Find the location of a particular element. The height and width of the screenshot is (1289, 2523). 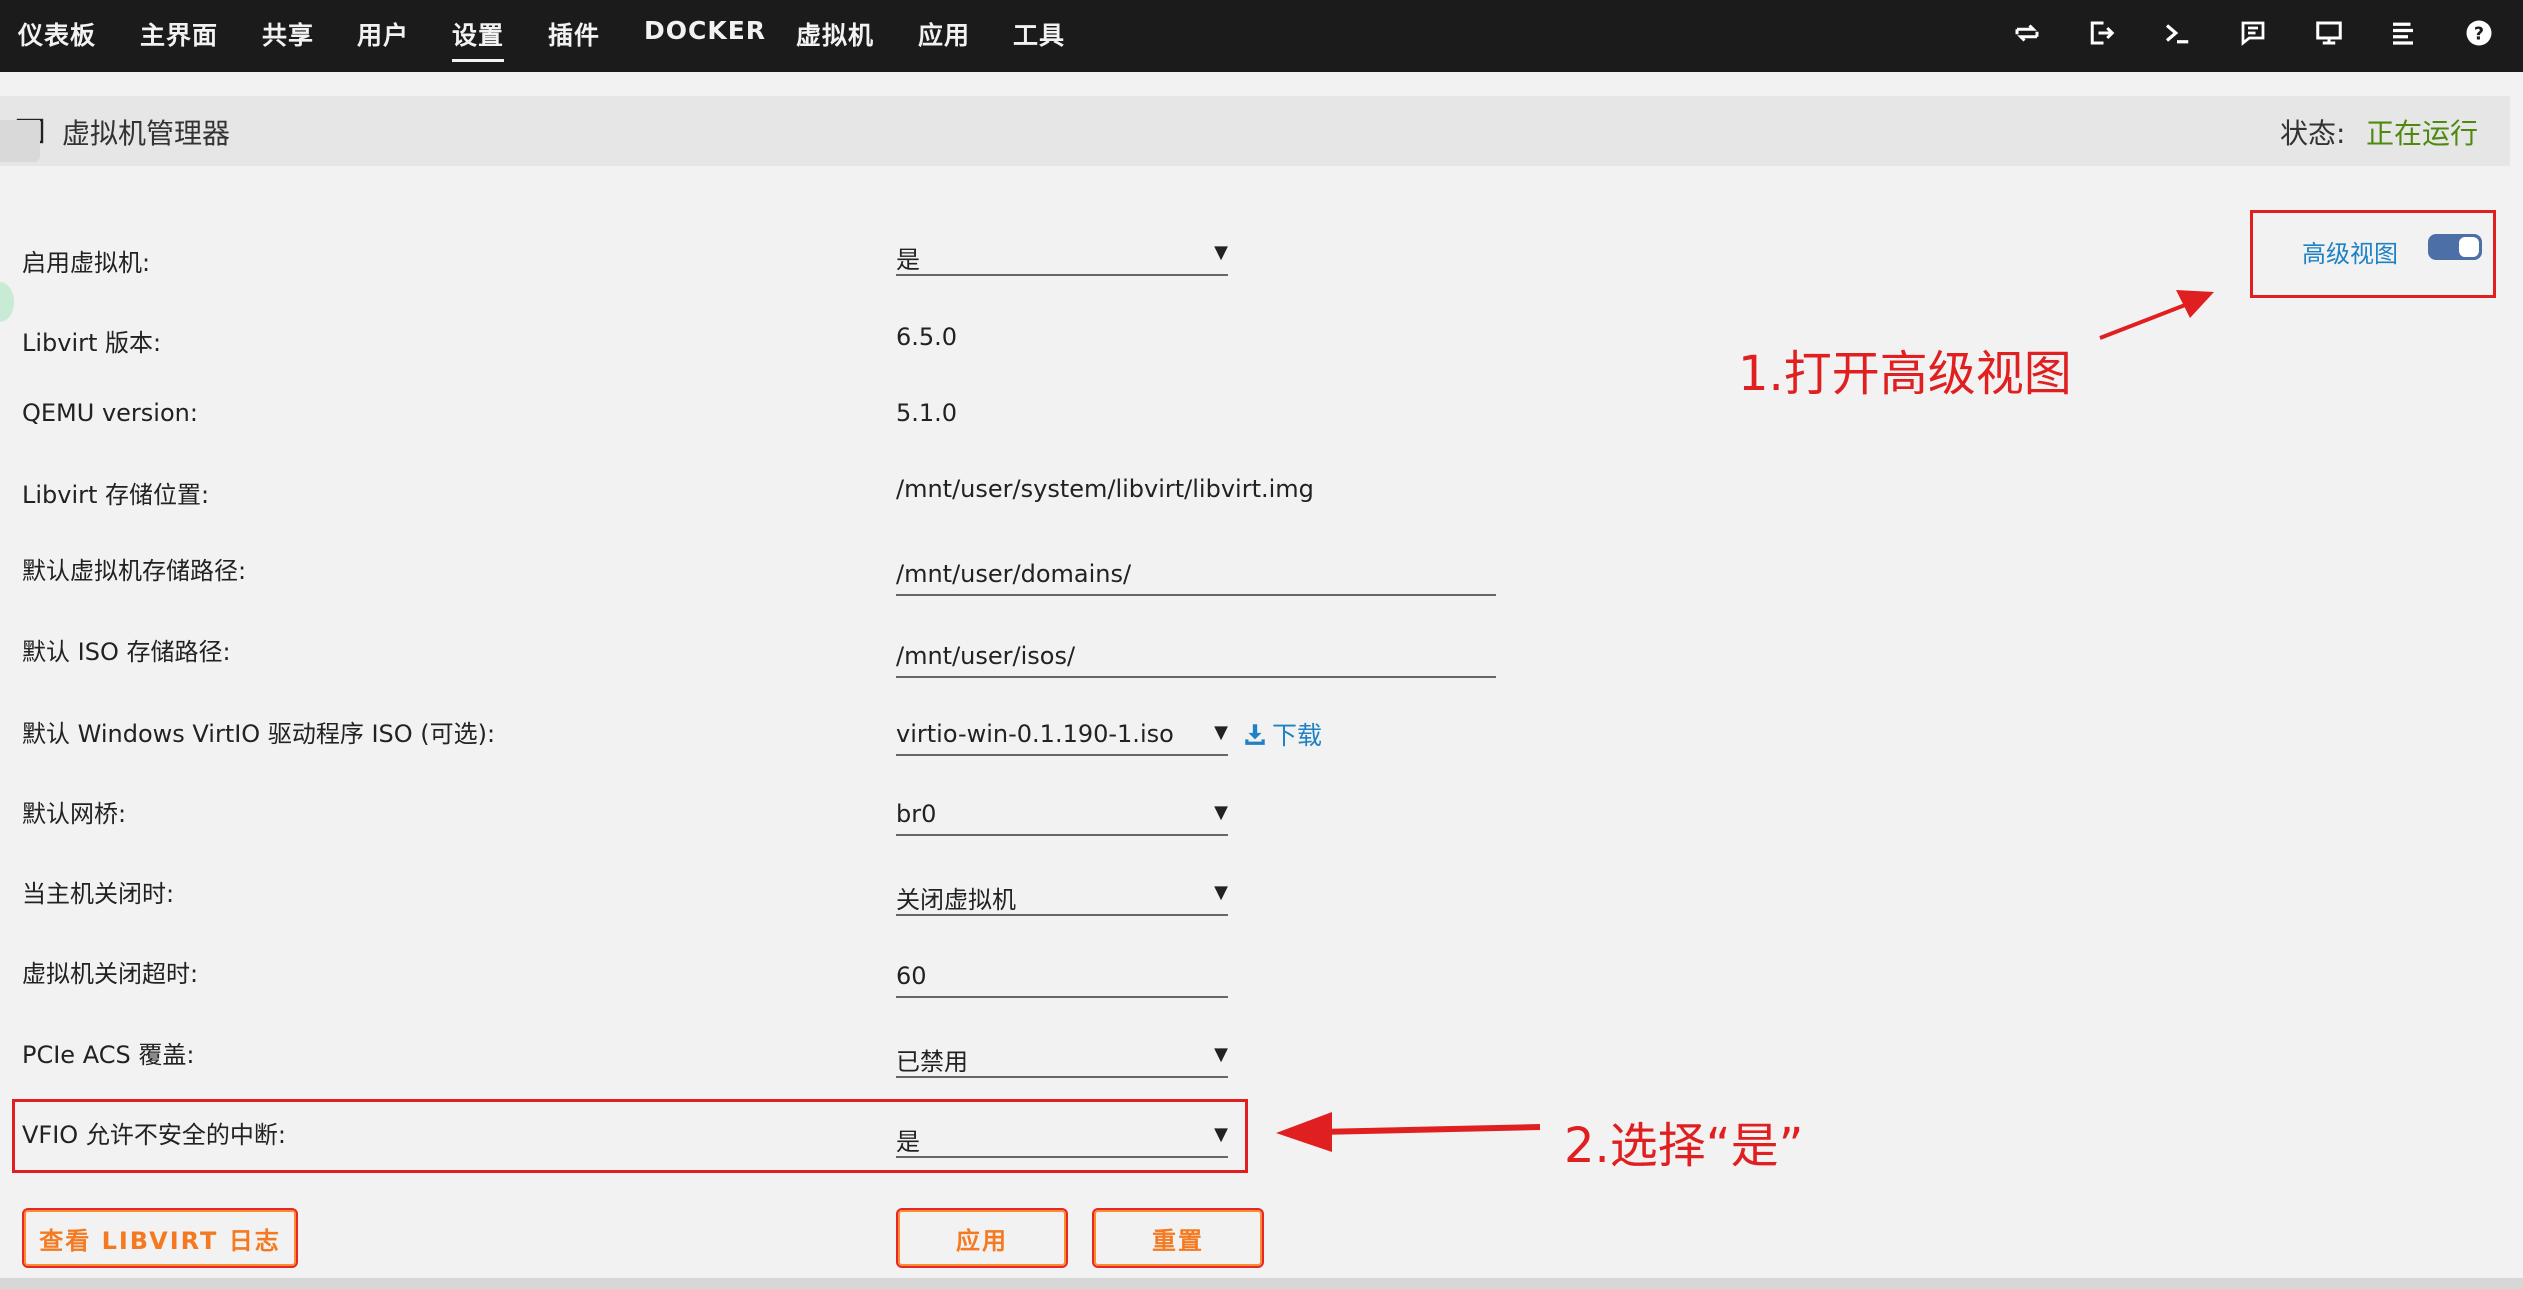

annotation-step2: 2.选择“是” is located at coordinates (1684, 1146).